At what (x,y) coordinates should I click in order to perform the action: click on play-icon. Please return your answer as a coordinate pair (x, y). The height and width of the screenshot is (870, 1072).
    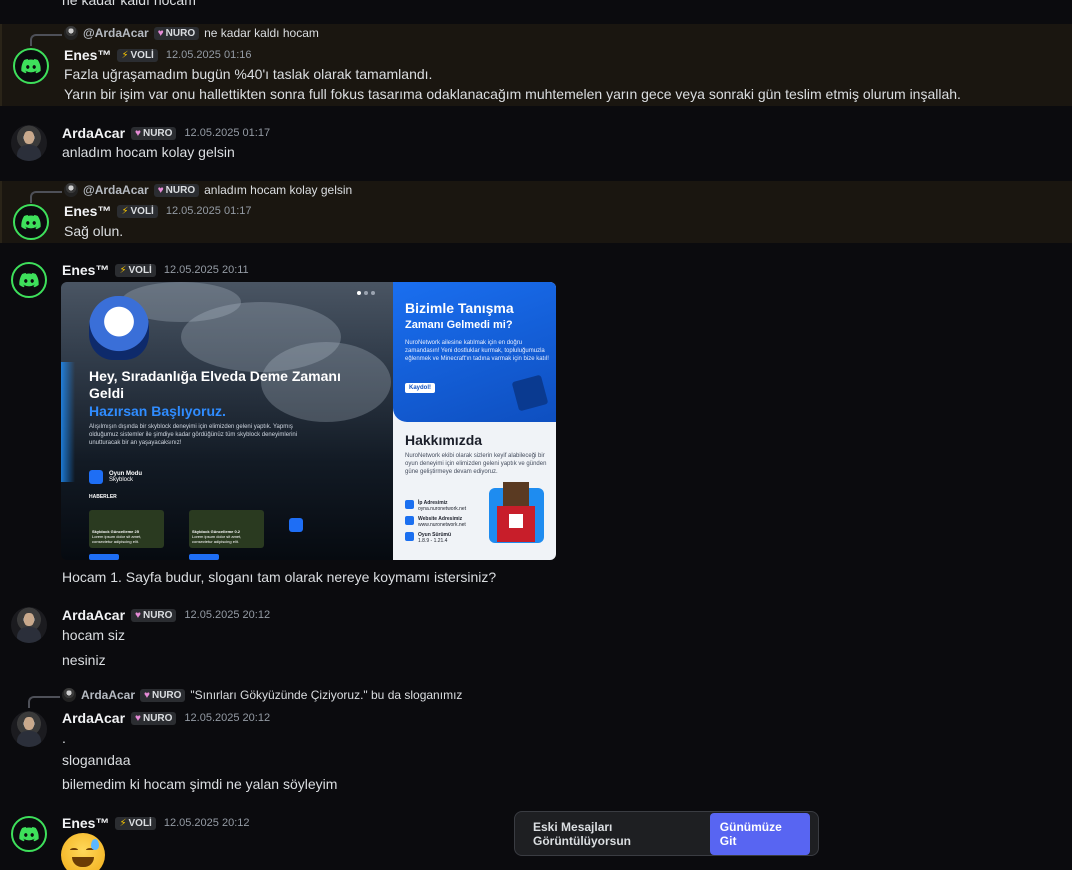
    Looking at the image, I should click on (96, 477).